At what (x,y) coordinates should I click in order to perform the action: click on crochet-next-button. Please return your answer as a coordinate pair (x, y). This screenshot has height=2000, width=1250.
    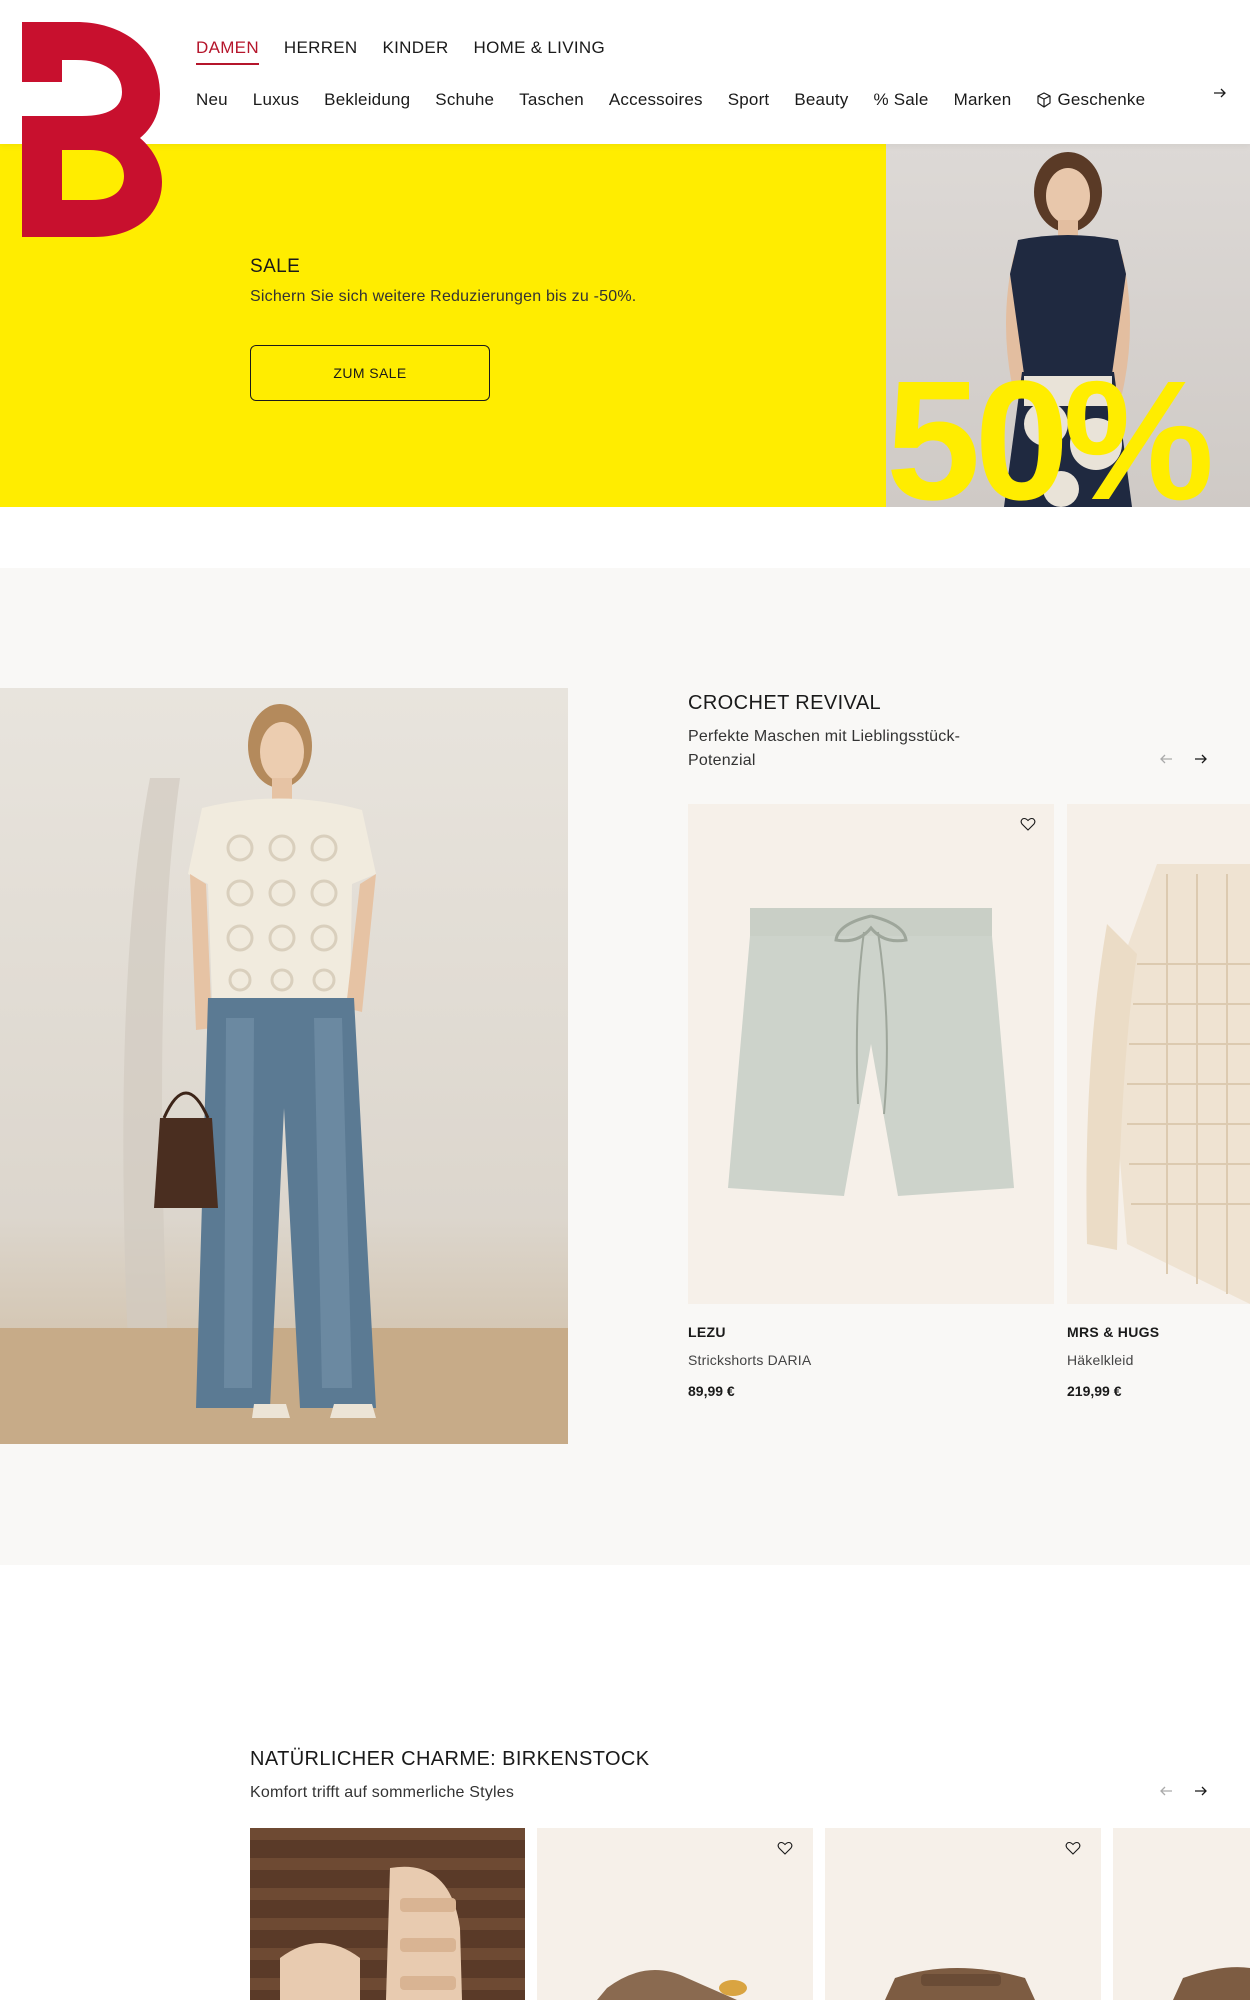
    Looking at the image, I should click on (1201, 759).